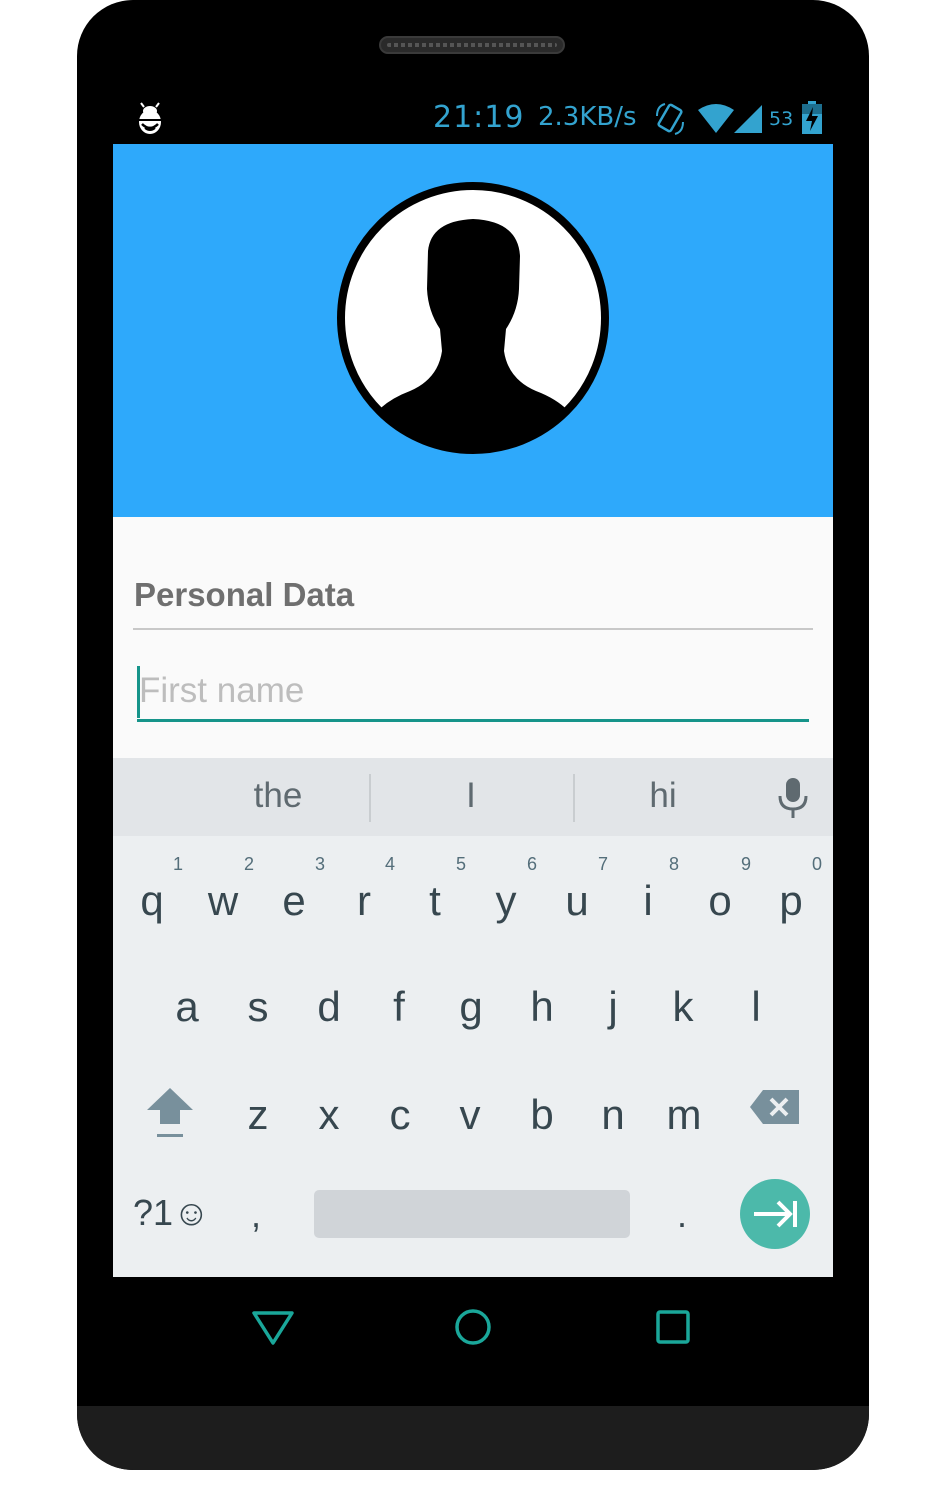  I want to click on key-y: y6, so click(506, 900).